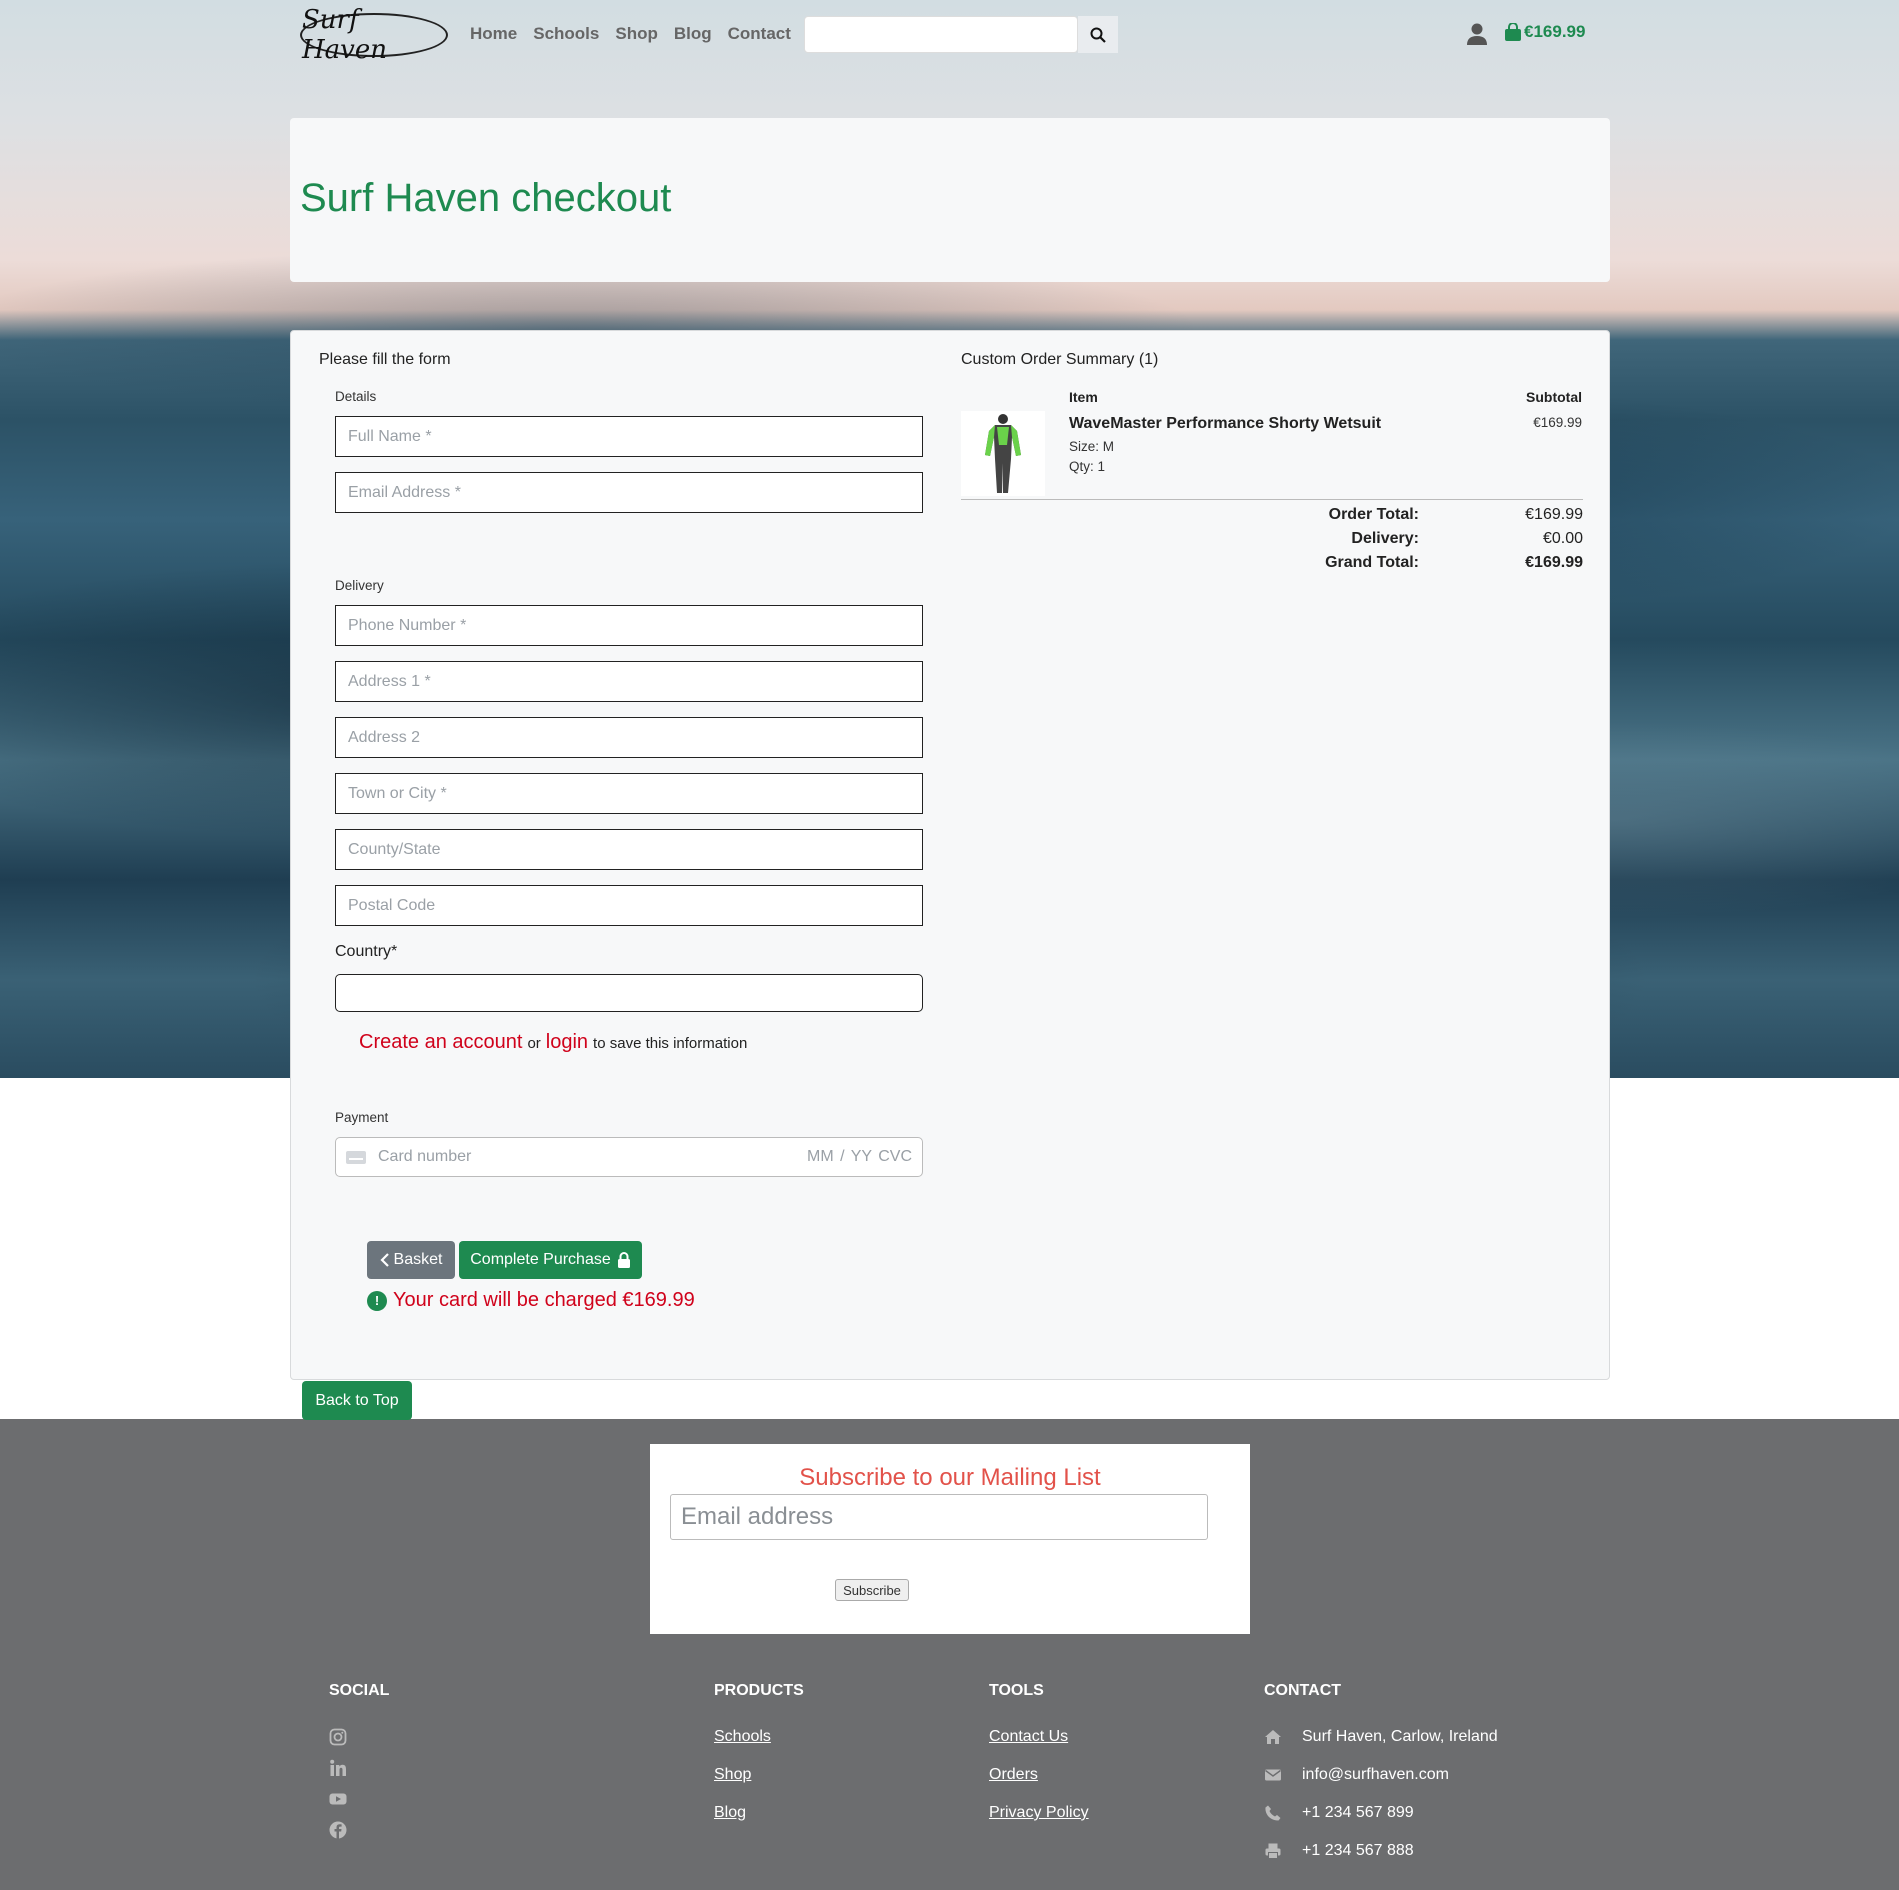 The height and width of the screenshot is (1890, 1899). I want to click on charge-notice-text: Your card will be charged €169.99, so click(544, 1300).